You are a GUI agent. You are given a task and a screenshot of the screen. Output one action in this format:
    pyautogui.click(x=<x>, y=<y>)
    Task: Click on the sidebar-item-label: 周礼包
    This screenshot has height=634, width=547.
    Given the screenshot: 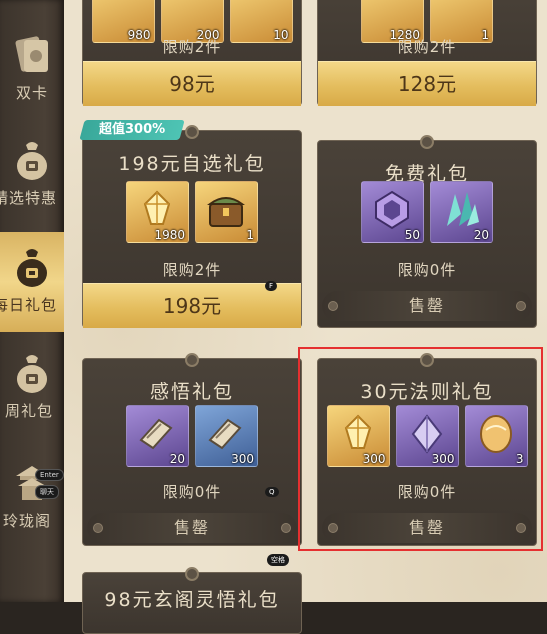 What is the action you would take?
    pyautogui.click(x=28, y=411)
    